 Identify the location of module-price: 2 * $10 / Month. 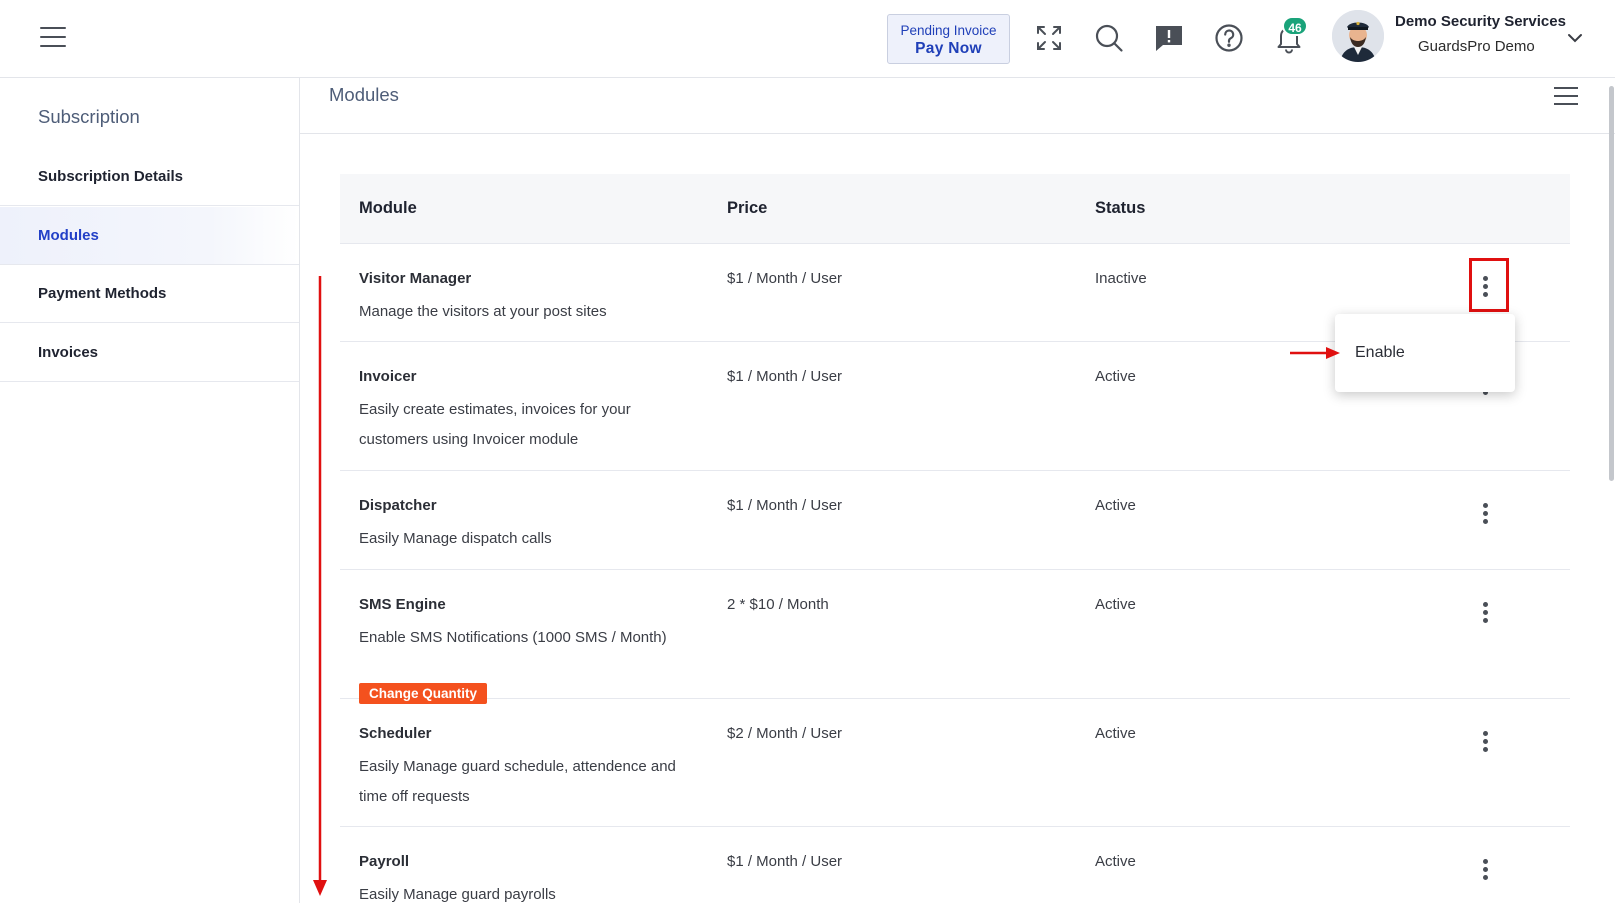
(778, 604).